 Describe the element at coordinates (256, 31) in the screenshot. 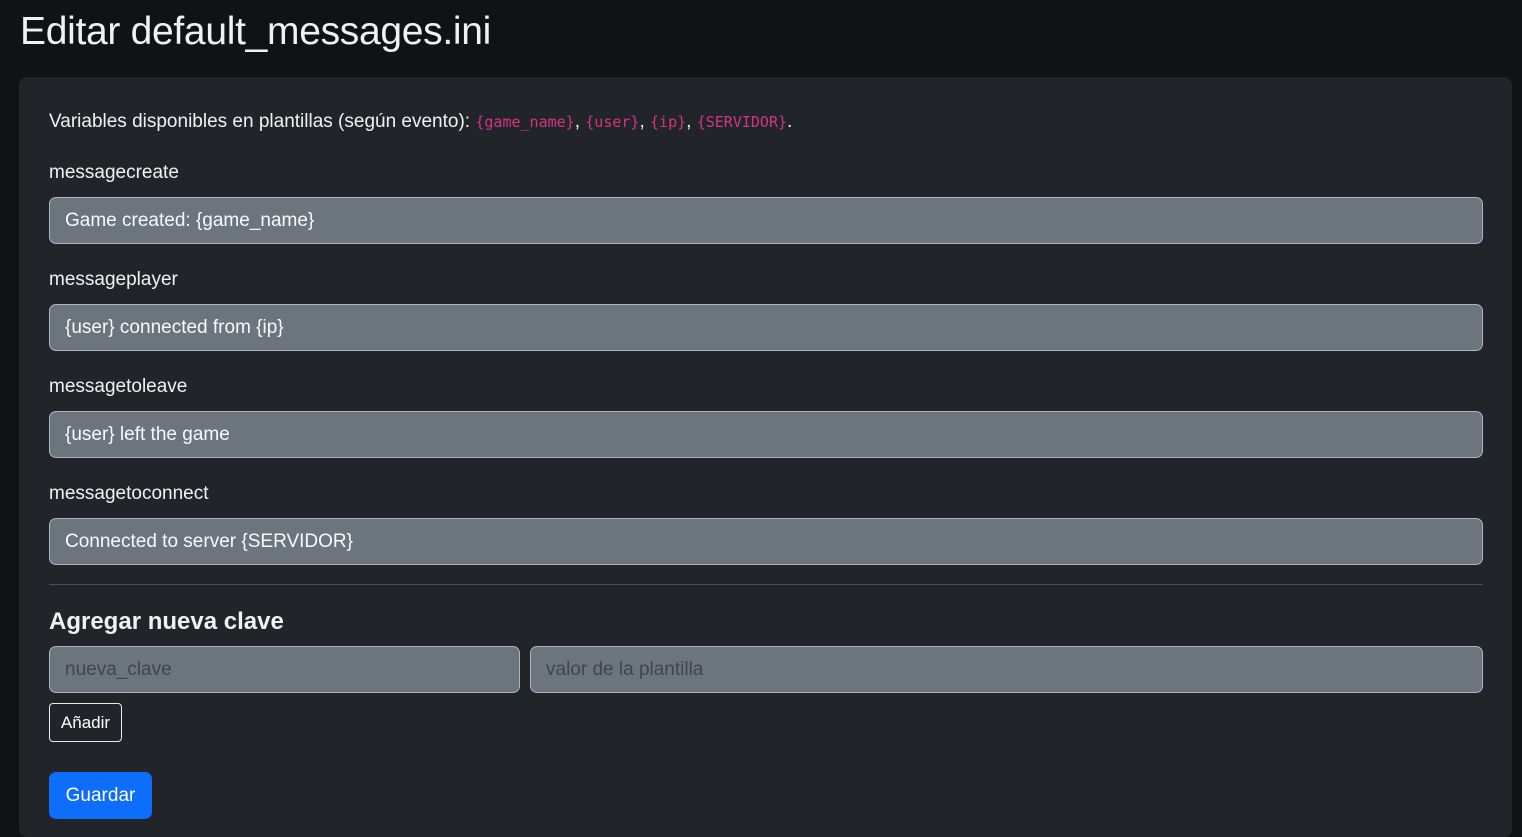

I see `page-title: Editar default_messages.ini` at that location.